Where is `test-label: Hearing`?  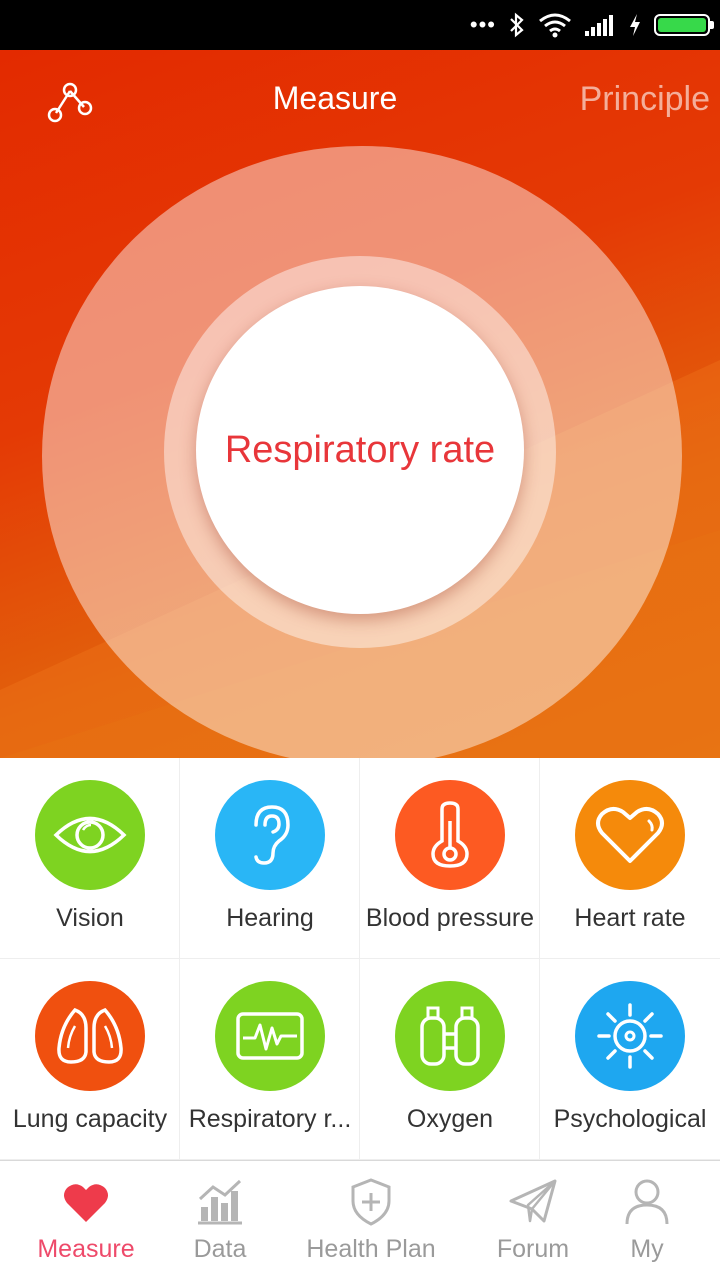
test-label: Hearing is located at coordinates (270, 918).